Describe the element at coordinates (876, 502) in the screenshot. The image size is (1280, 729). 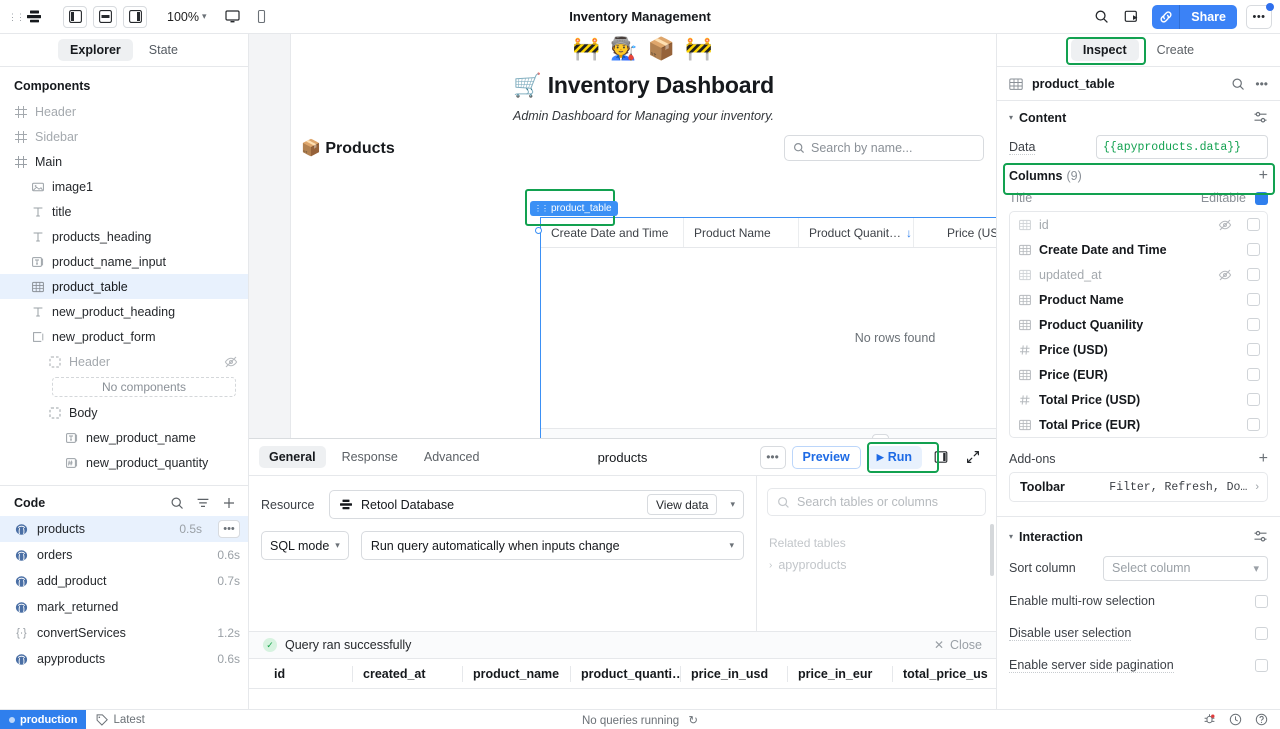
I see `schema-search-input: Search tables or columns` at that location.